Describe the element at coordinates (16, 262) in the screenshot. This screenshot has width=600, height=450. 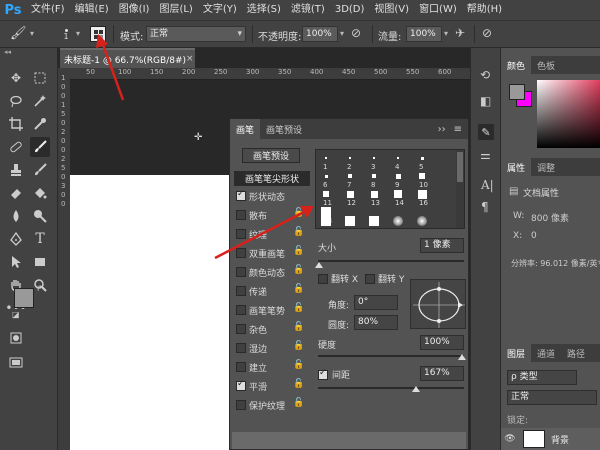
I see `path-selection-tool-icon` at that location.